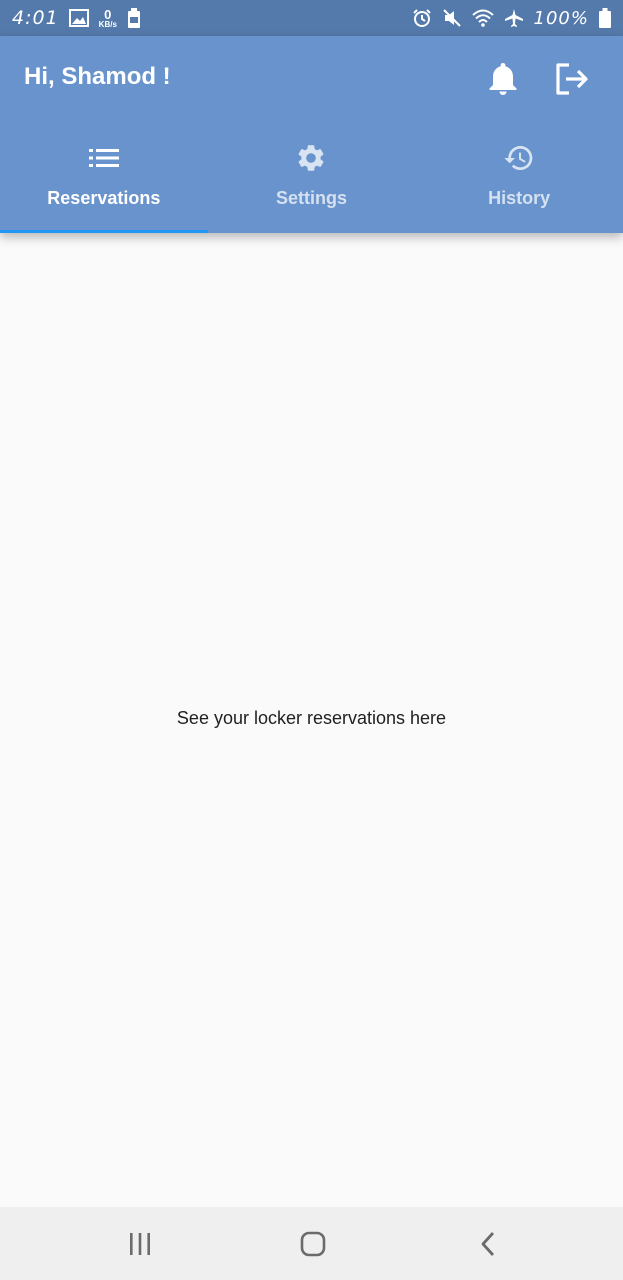  What do you see at coordinates (104, 182) in the screenshot?
I see `tab-reservations: Reservations` at bounding box center [104, 182].